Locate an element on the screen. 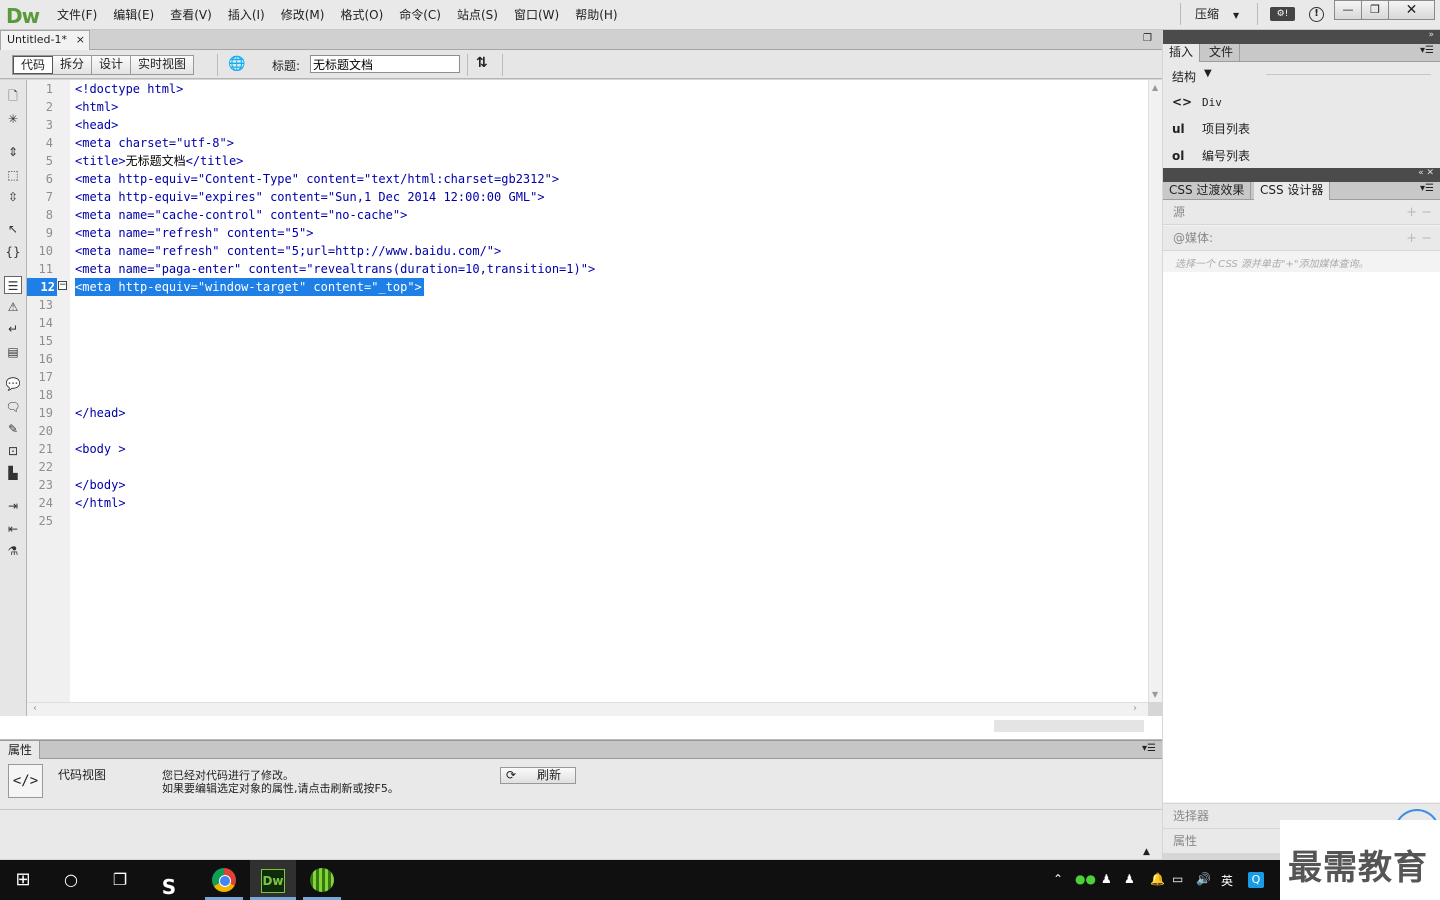 The image size is (1440, 900). recent-snippets-icon: ⊡ is located at coordinates (13, 451).